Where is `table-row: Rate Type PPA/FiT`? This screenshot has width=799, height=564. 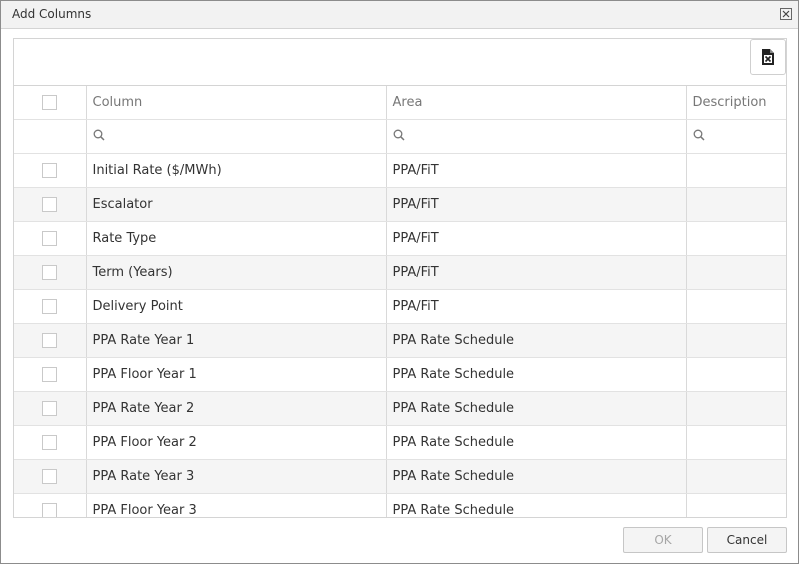 table-row: Rate Type PPA/FiT is located at coordinates (400, 238).